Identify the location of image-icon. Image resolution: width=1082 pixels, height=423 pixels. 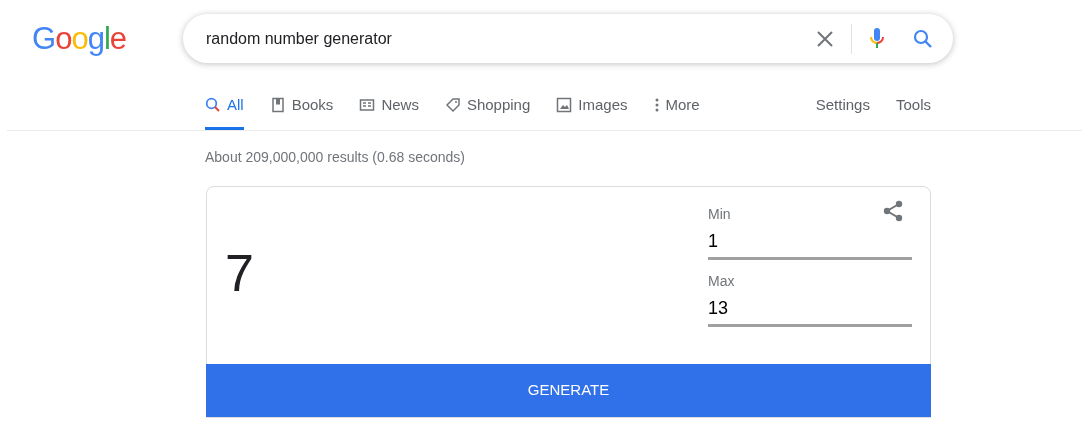
(564, 104).